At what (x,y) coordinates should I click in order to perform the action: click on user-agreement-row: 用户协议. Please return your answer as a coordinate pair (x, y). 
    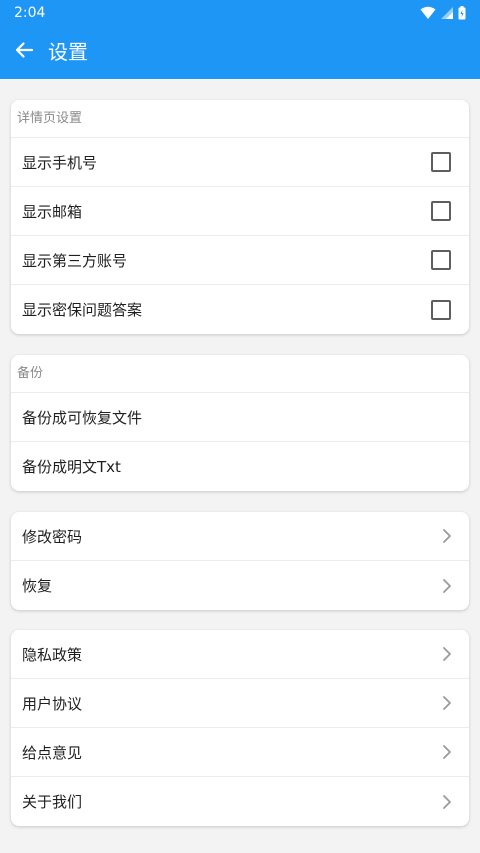
    Looking at the image, I should click on (240, 703).